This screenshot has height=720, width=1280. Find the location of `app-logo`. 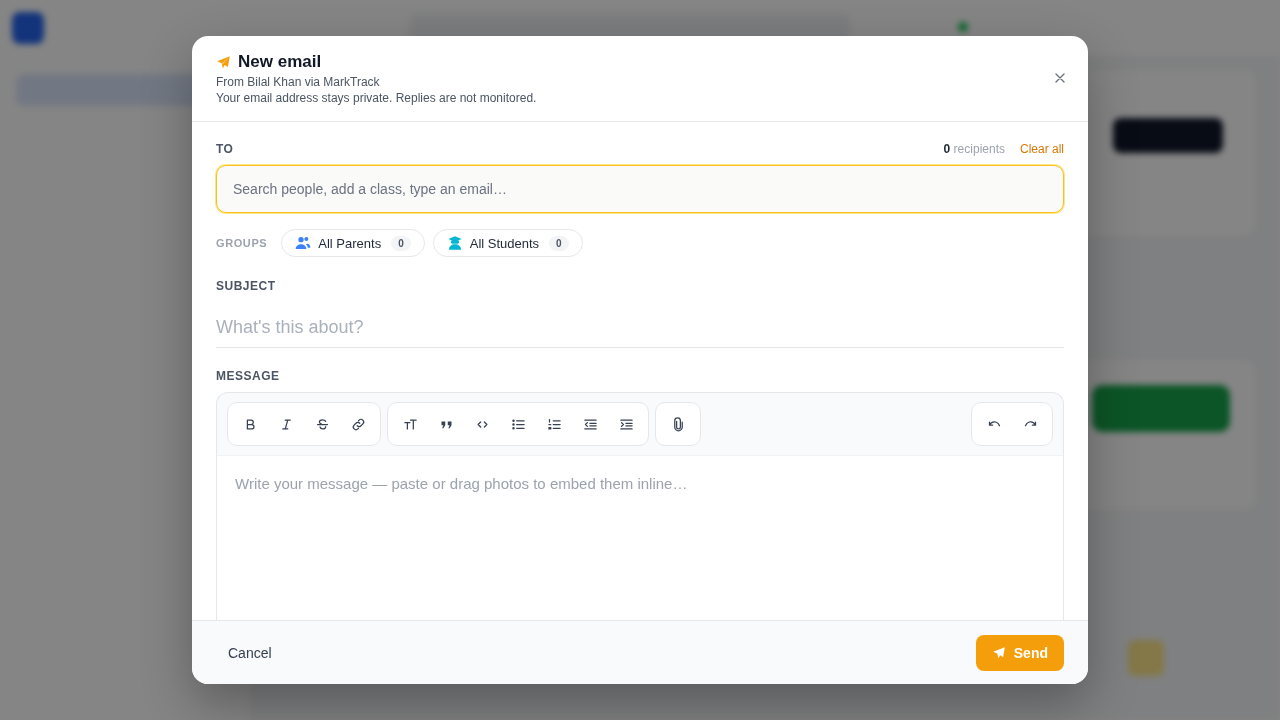

app-logo is located at coordinates (28, 28).